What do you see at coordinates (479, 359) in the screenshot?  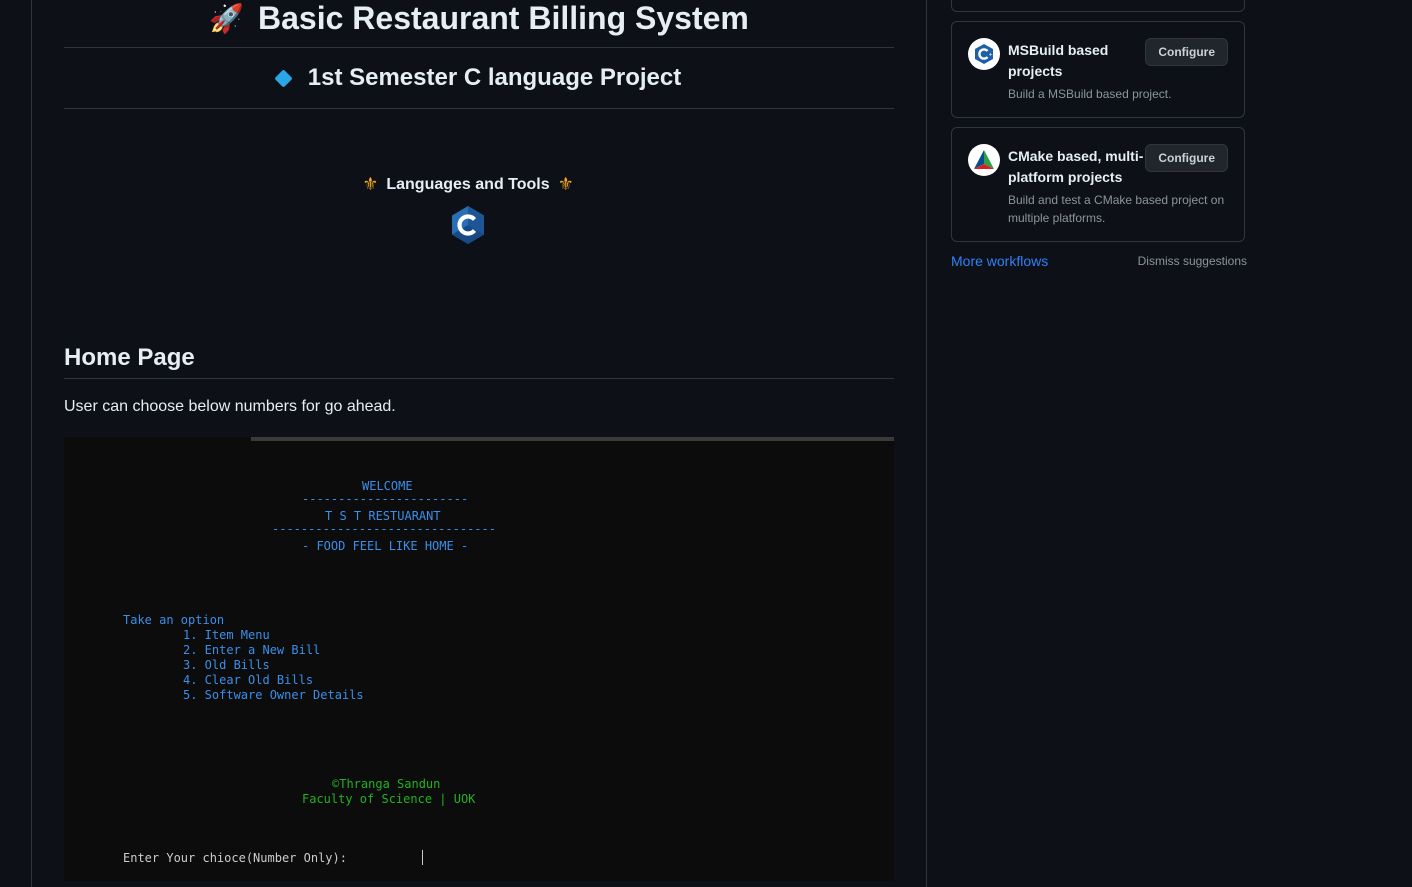 I see `home-page-heading: Home Page` at bounding box center [479, 359].